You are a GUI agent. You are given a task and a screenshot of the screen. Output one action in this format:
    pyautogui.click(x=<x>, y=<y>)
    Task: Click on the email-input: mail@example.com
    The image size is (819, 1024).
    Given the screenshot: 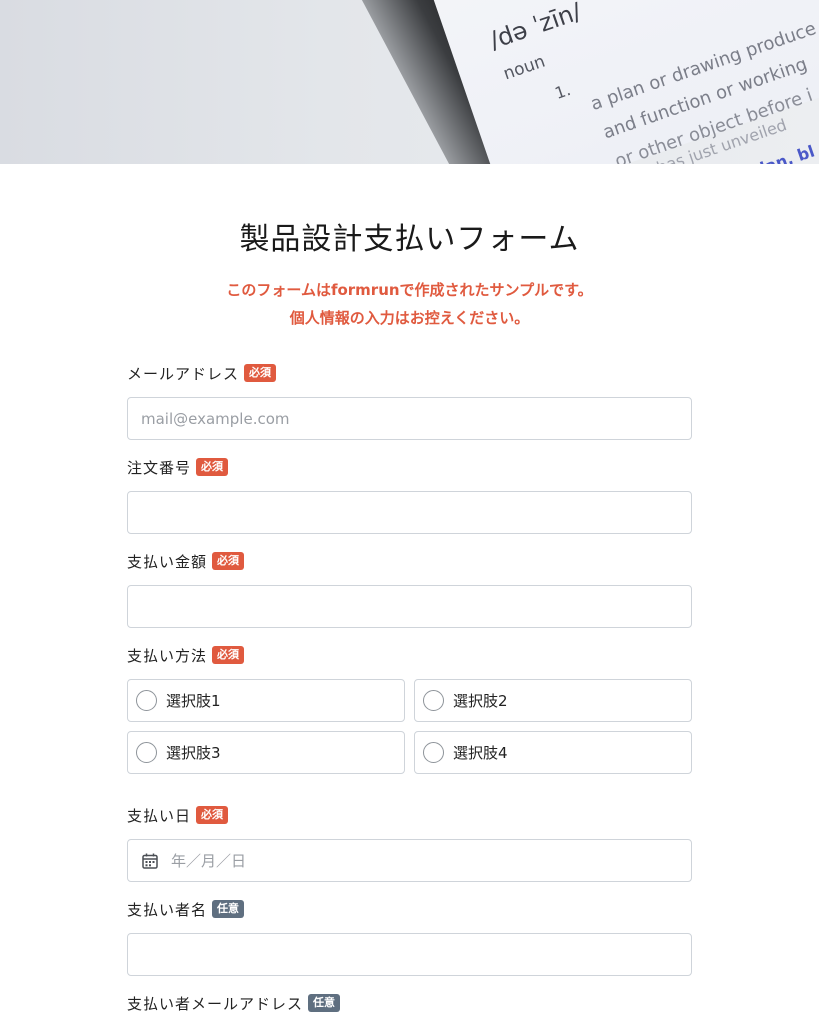 What is the action you would take?
    pyautogui.click(x=409, y=418)
    